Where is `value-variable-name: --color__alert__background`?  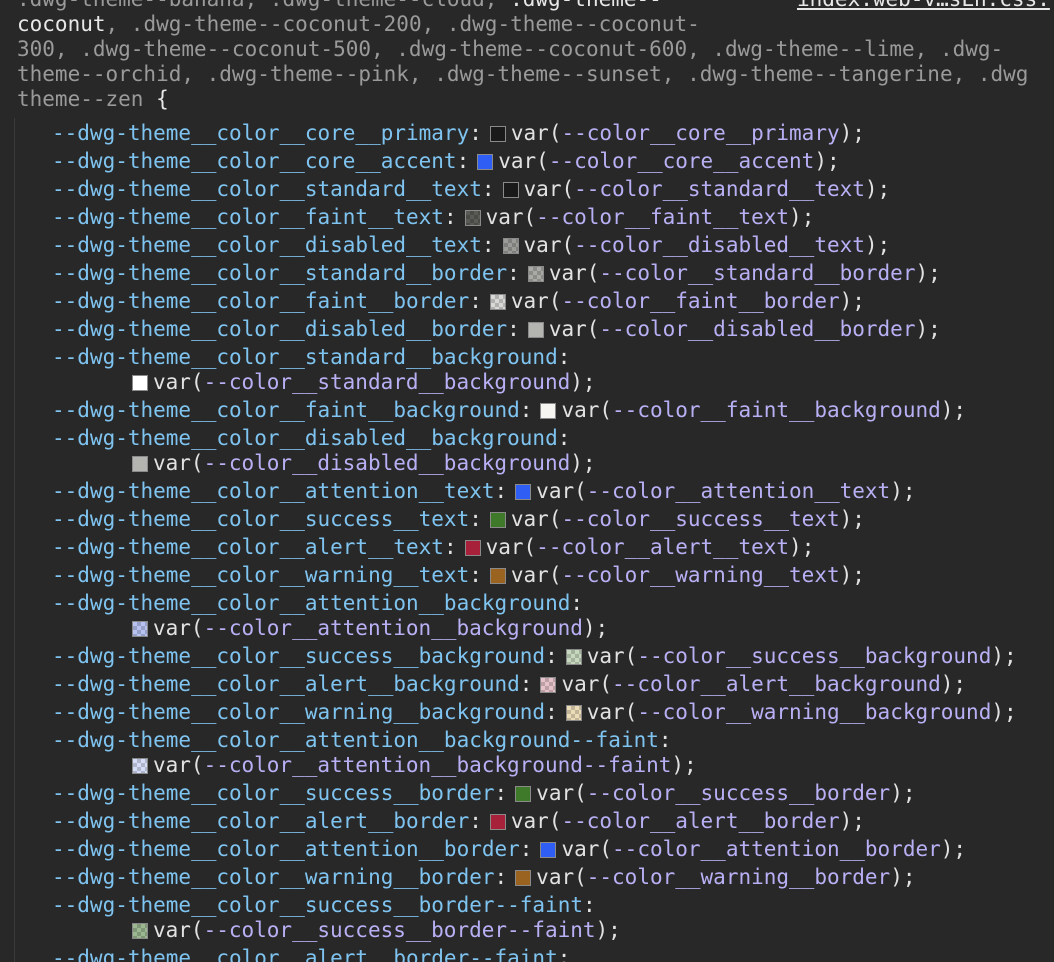 value-variable-name: --color__alert__background is located at coordinates (776, 684).